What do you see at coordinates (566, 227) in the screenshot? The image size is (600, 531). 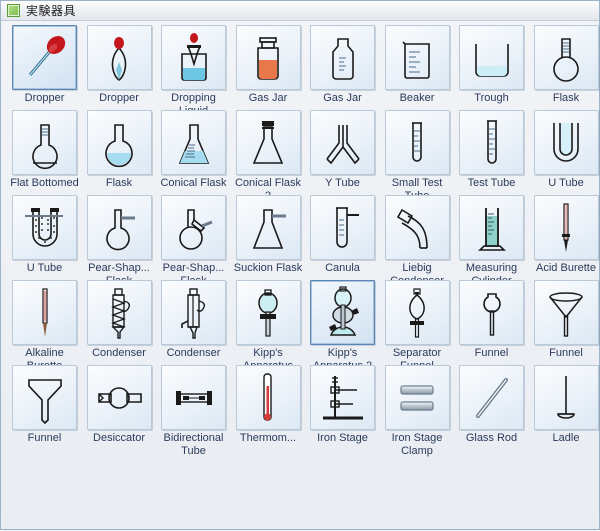 I see `acid-burette-icon` at bounding box center [566, 227].